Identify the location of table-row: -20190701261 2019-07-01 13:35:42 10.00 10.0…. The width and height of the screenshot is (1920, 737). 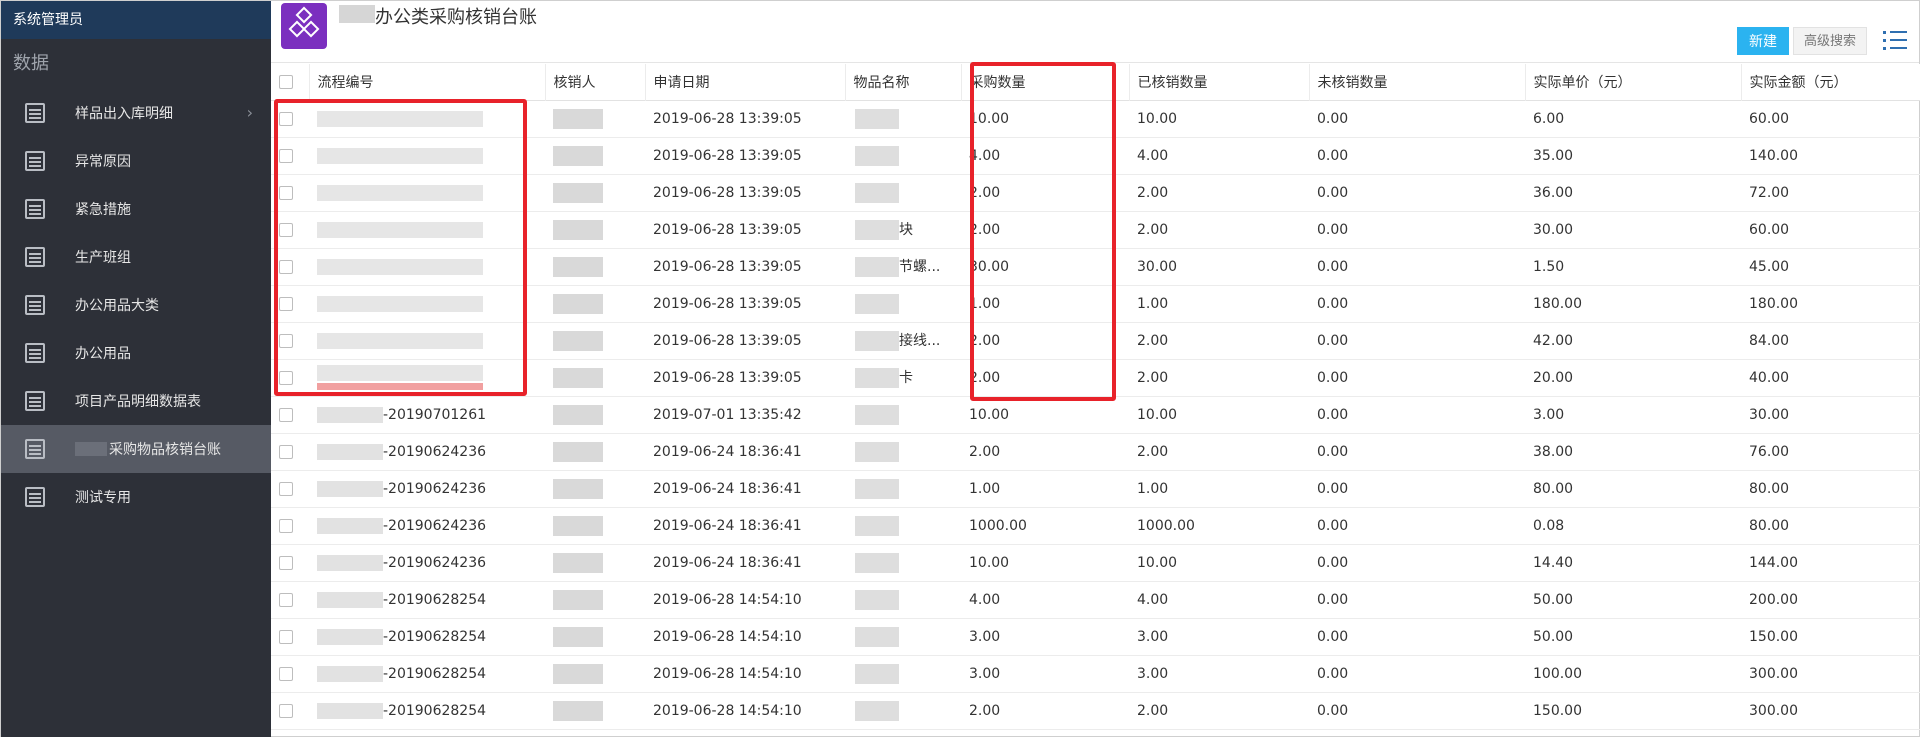
(1095, 414).